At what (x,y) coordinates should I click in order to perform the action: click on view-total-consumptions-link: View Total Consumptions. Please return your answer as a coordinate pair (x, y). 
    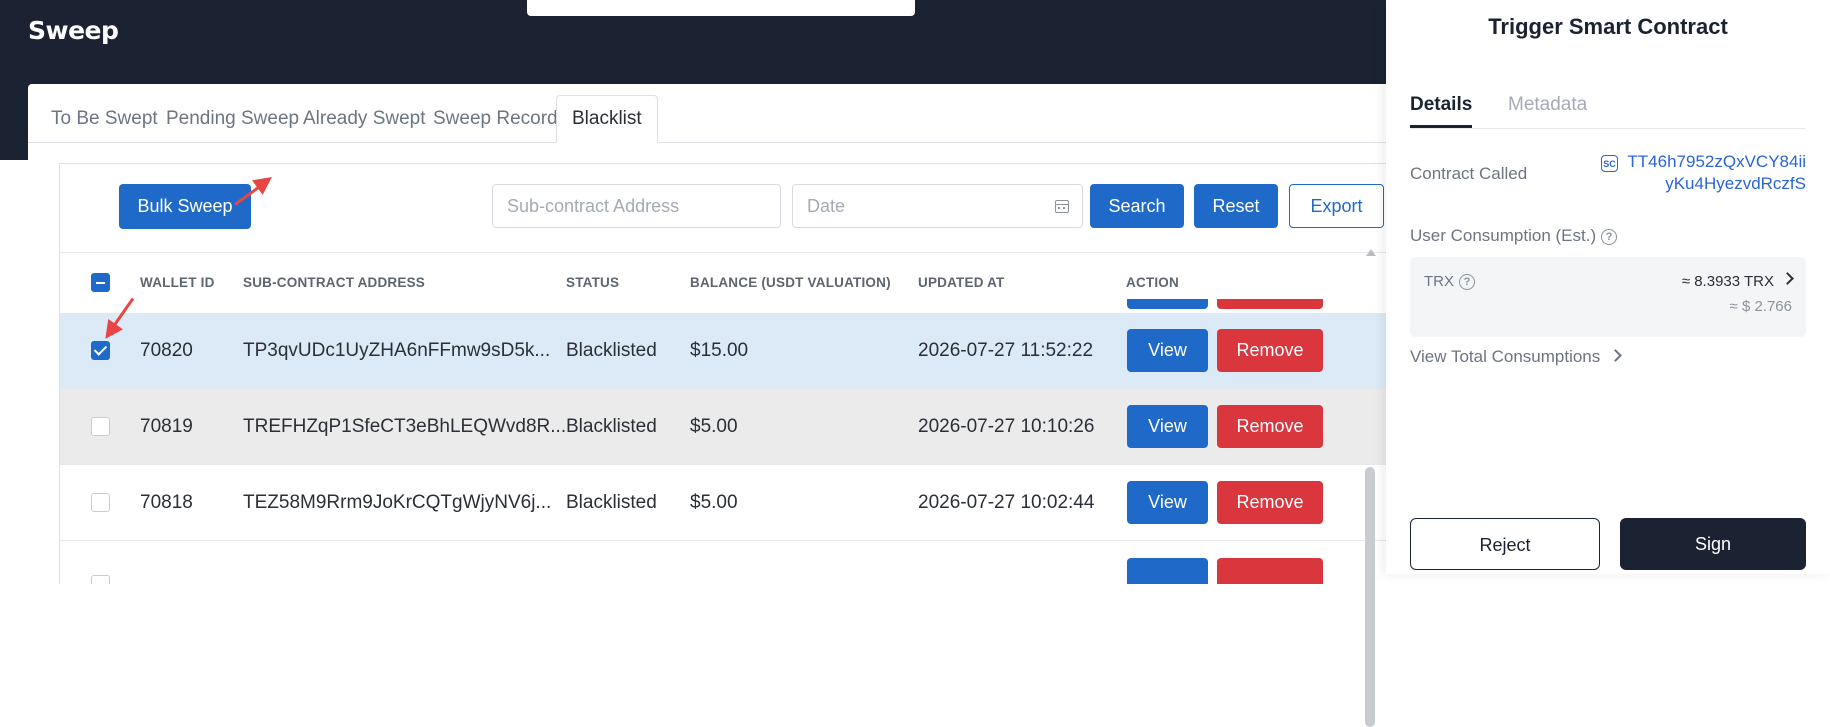
    Looking at the image, I should click on (1516, 357).